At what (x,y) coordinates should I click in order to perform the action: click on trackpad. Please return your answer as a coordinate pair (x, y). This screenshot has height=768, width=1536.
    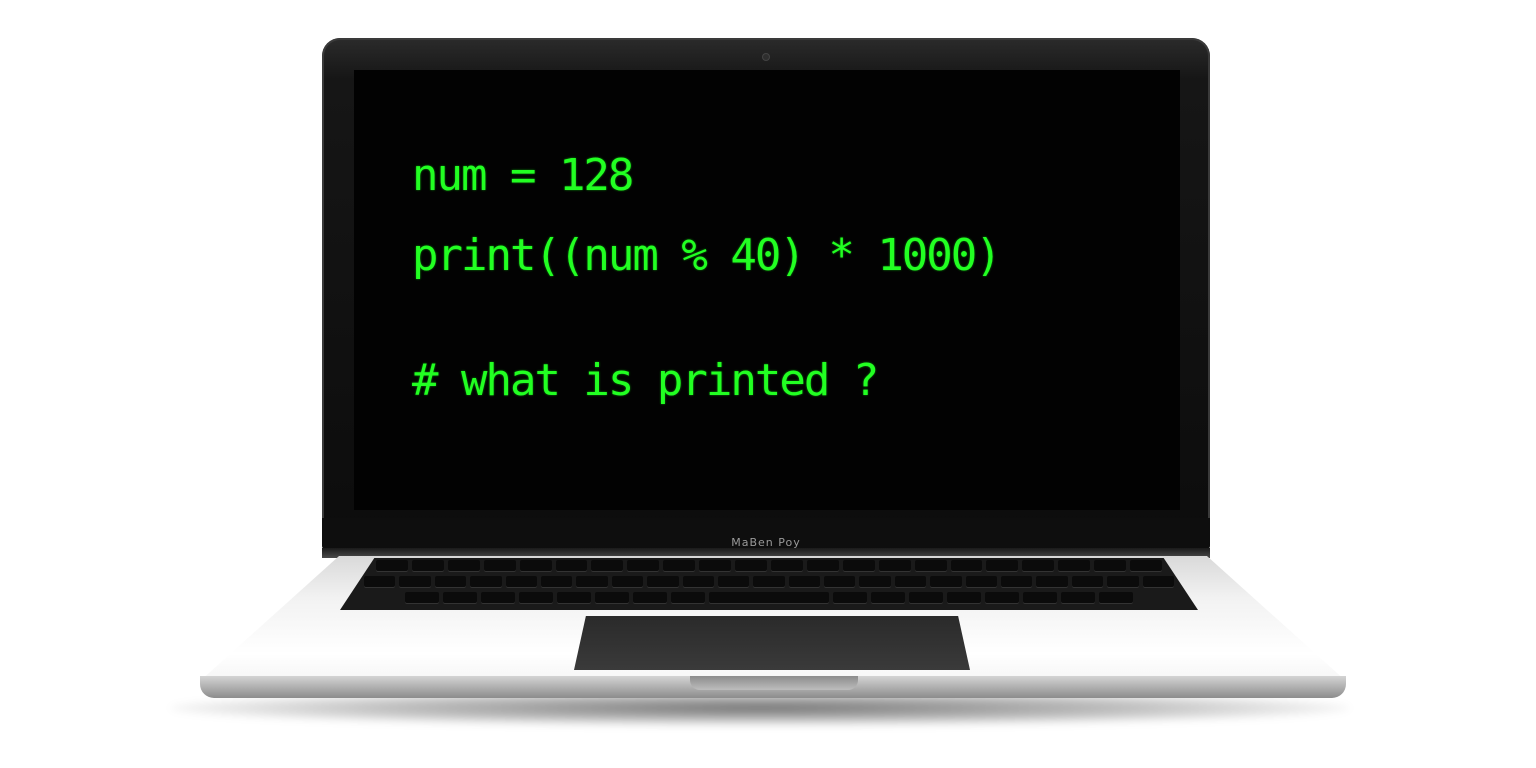
    Looking at the image, I should click on (772, 643).